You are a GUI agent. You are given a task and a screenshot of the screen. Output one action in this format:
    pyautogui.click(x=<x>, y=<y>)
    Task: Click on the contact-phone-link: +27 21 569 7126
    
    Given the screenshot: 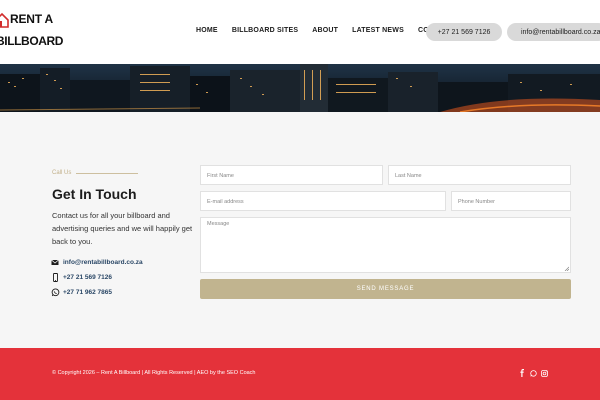 What is the action you would take?
    pyautogui.click(x=81, y=277)
    